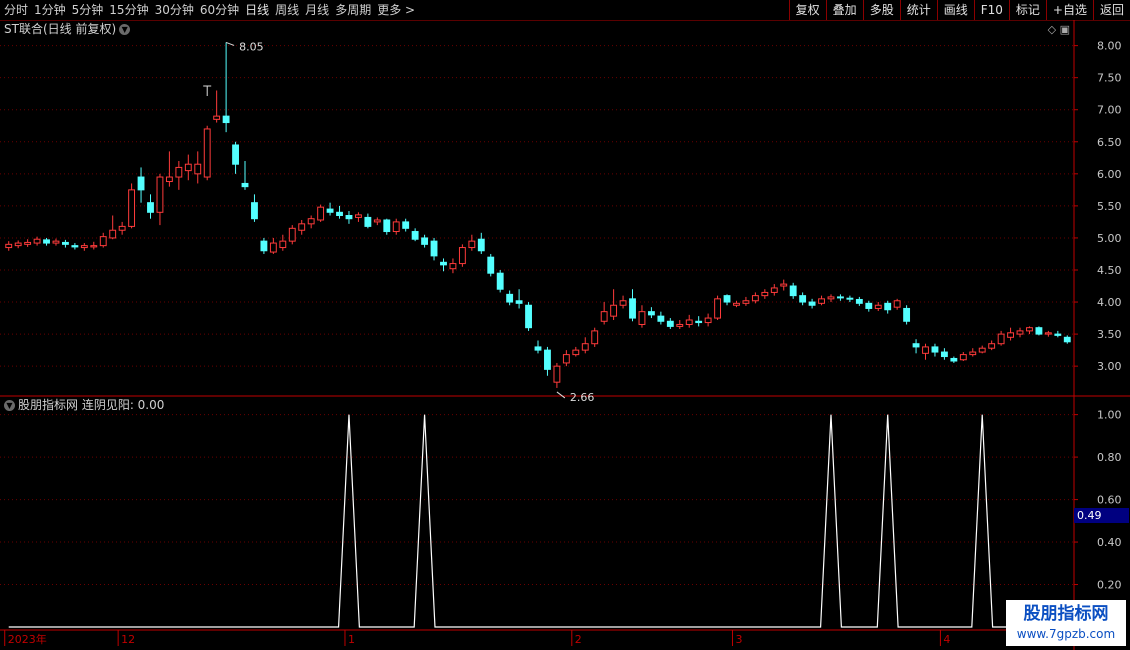 This screenshot has height=650, width=1130. I want to click on t-marker, so click(207, 90).